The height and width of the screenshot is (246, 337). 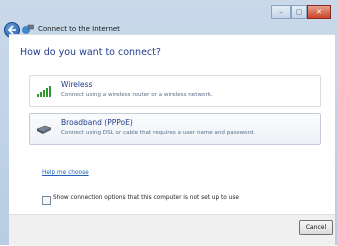 I want to click on window-controls: – ▢ ✕, so click(x=301, y=12).